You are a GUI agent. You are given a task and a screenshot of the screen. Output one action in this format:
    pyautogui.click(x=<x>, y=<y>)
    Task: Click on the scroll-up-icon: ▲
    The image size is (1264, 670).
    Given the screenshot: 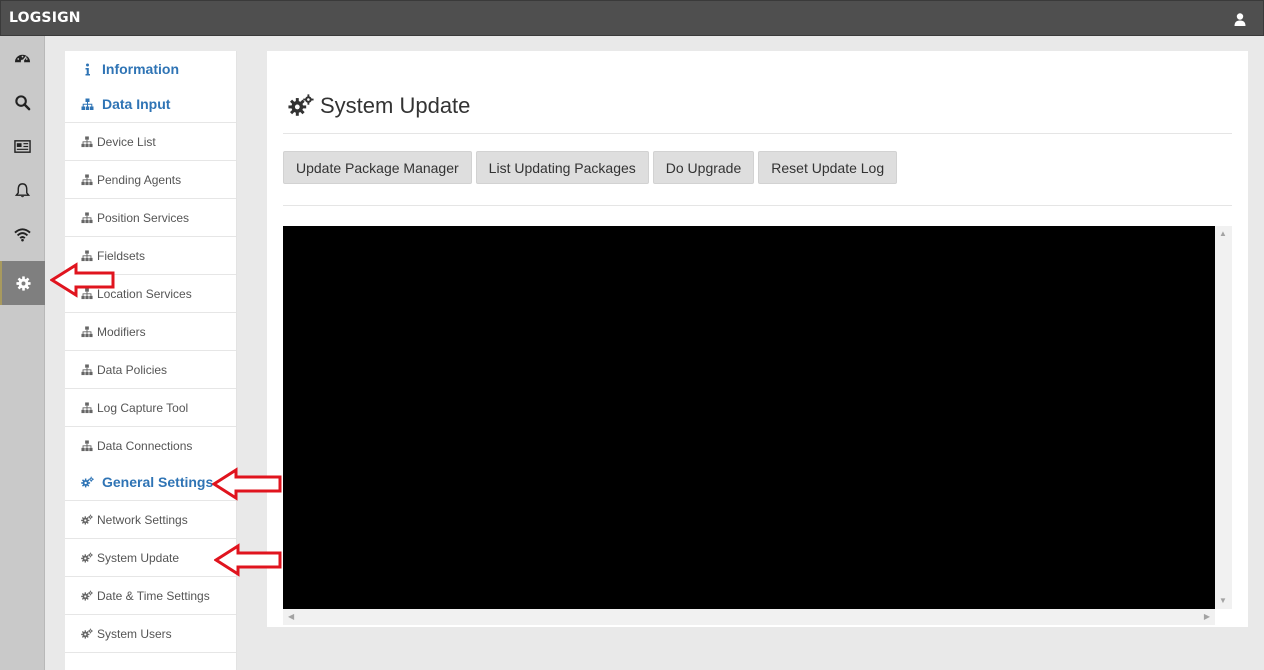 What is the action you would take?
    pyautogui.click(x=1223, y=233)
    